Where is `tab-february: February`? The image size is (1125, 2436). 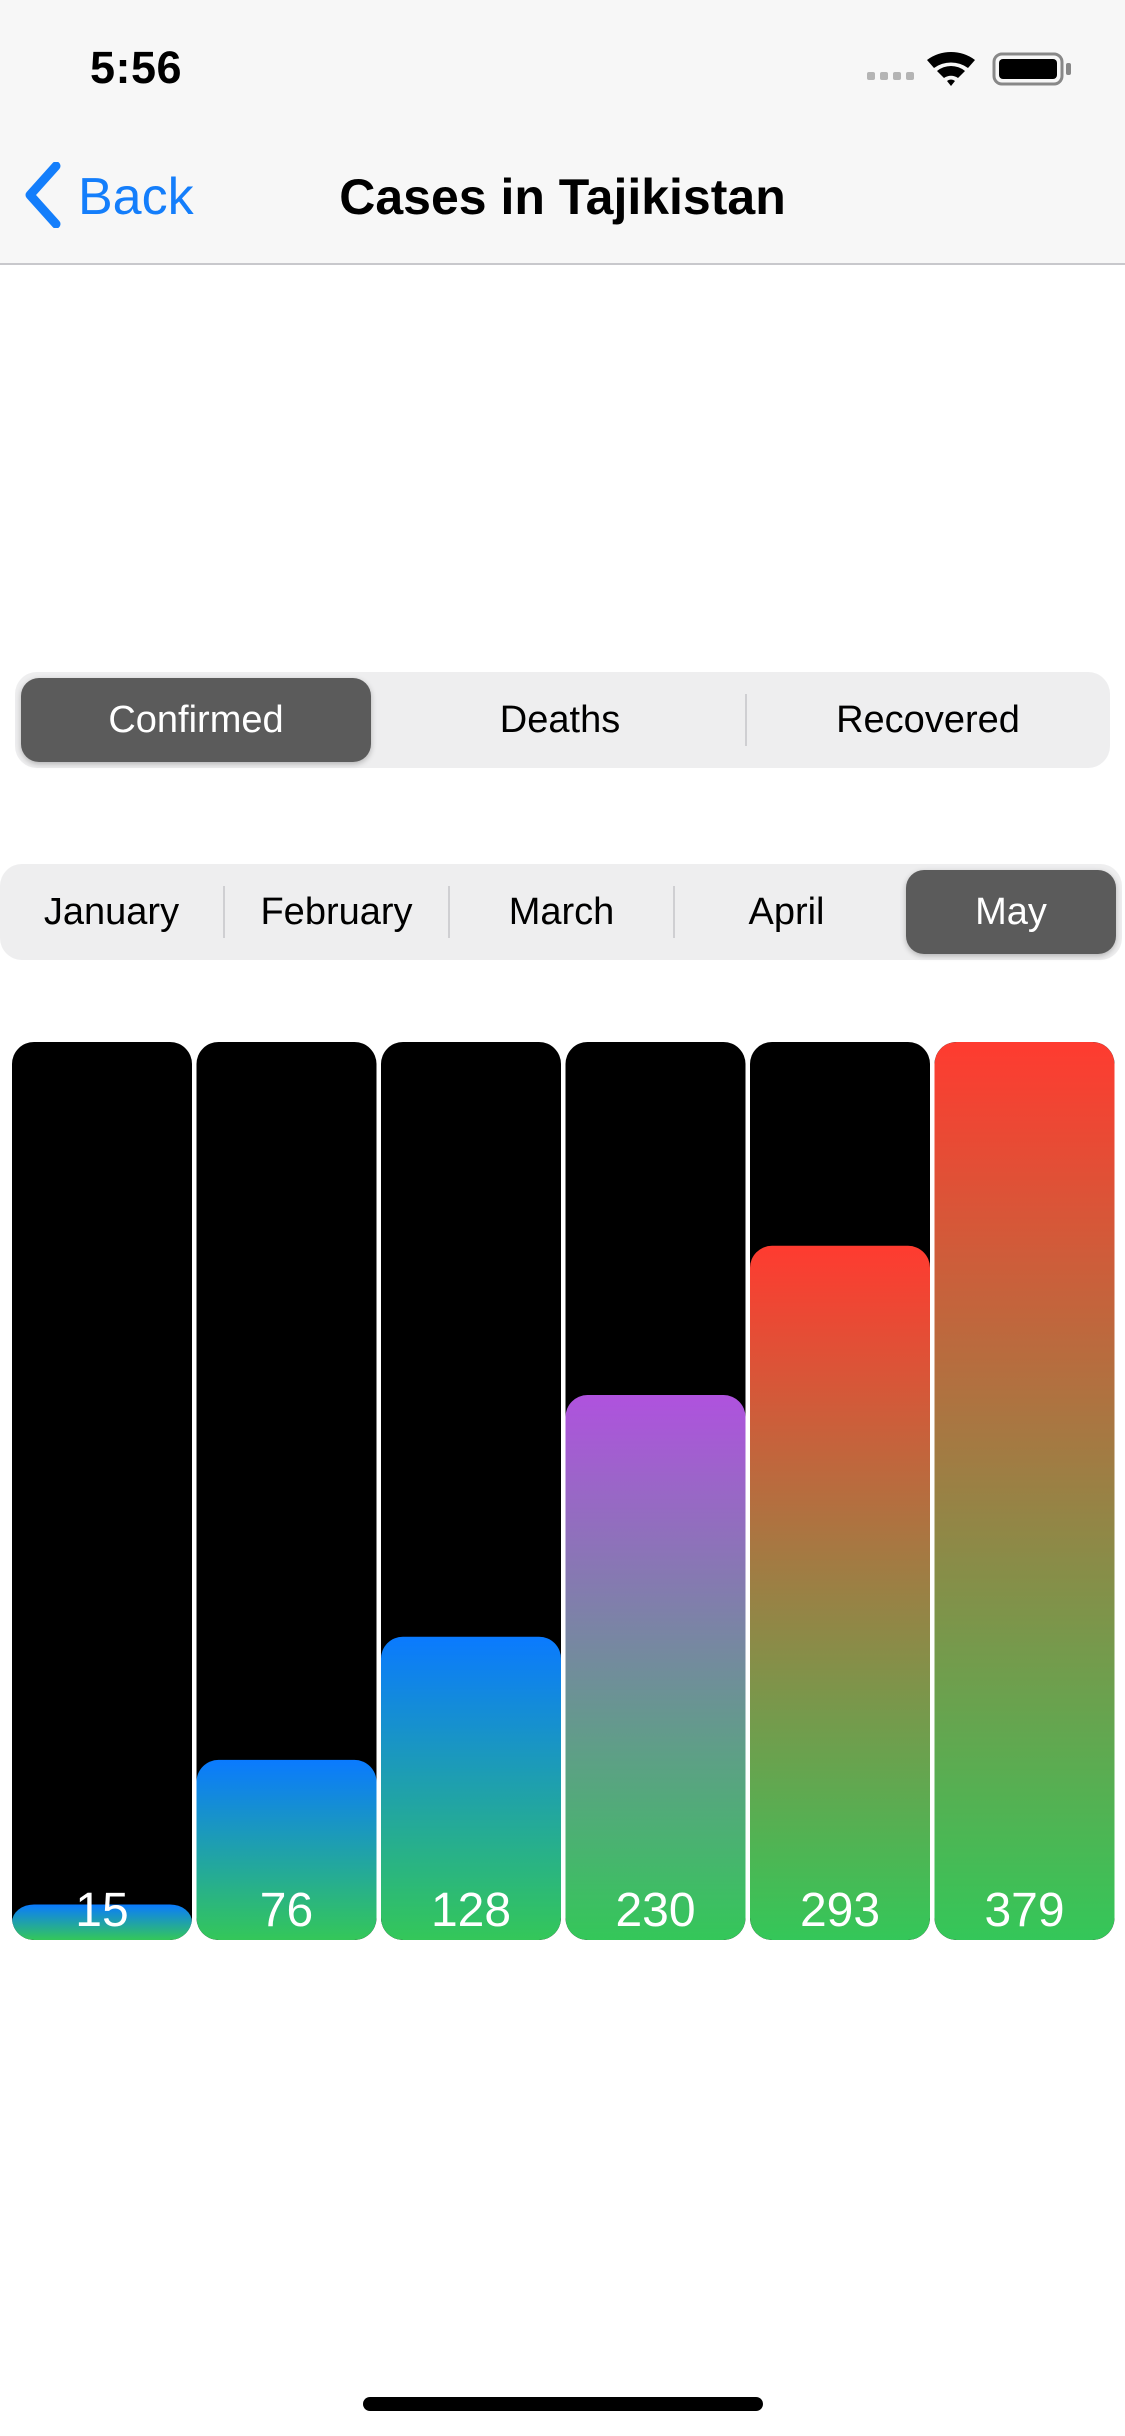
tab-february: February is located at coordinates (336, 912).